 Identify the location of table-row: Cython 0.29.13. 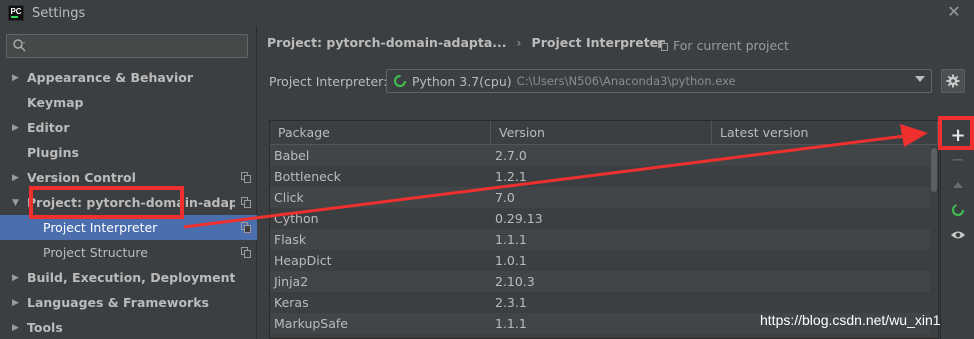
(604, 218).